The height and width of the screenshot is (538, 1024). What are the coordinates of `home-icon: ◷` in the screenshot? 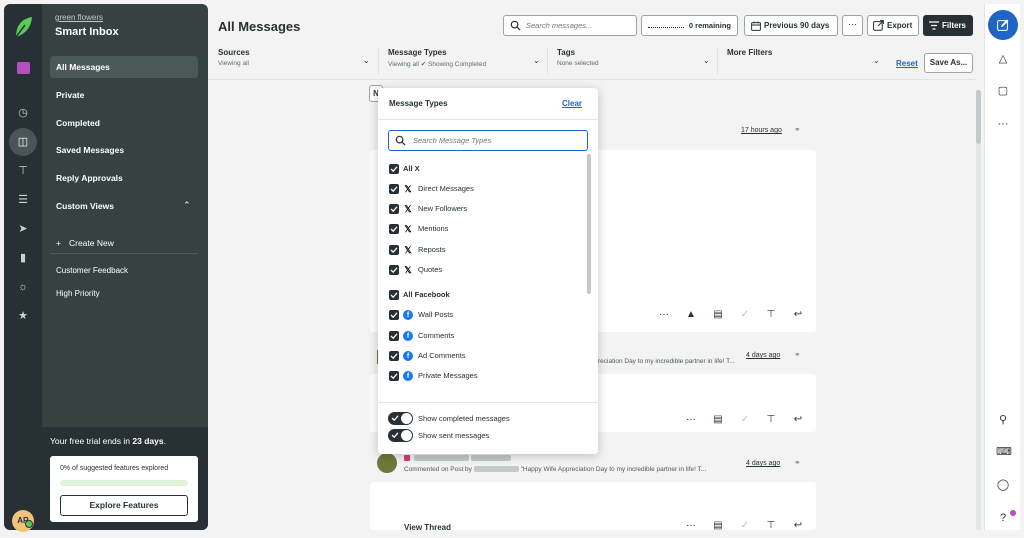 It's located at (23, 113).